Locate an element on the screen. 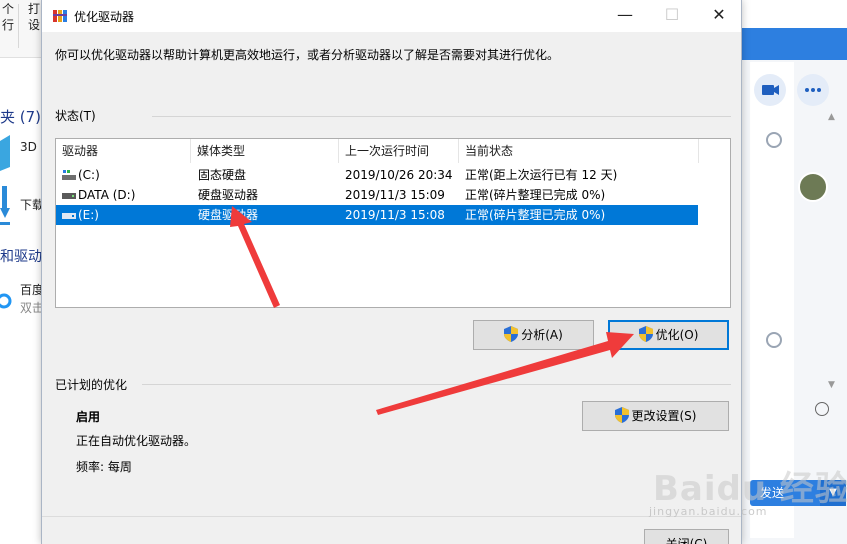  minimize-button: — is located at coordinates (625, 16).